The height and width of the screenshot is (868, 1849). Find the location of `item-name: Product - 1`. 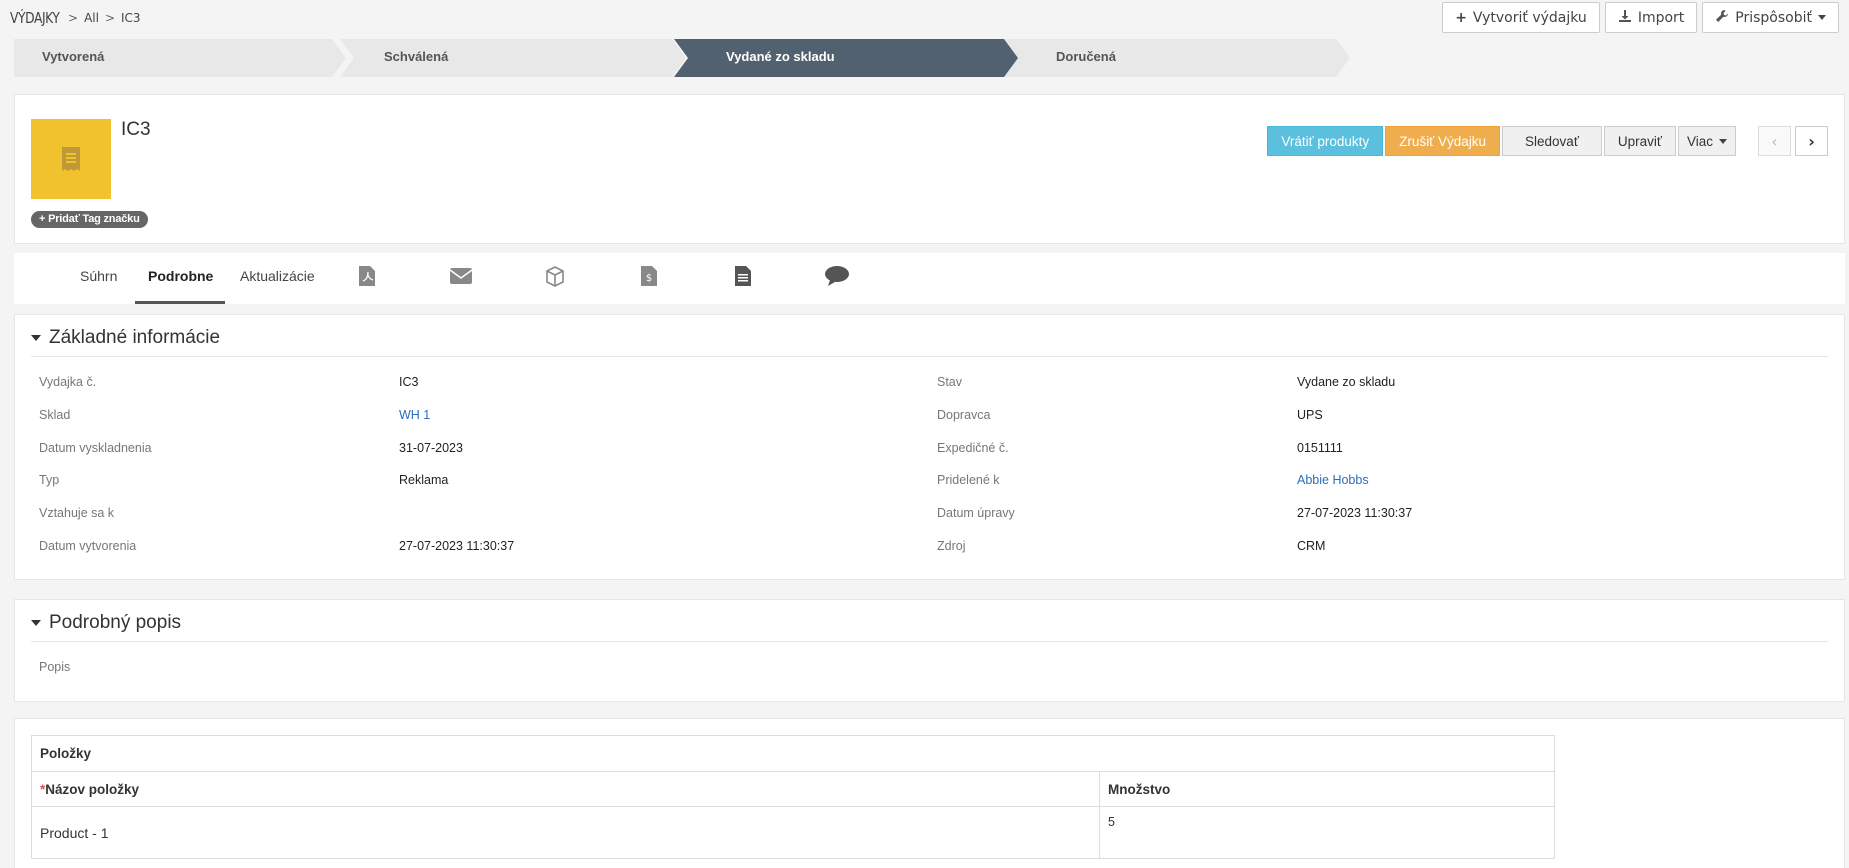

item-name: Product - 1 is located at coordinates (565, 832).